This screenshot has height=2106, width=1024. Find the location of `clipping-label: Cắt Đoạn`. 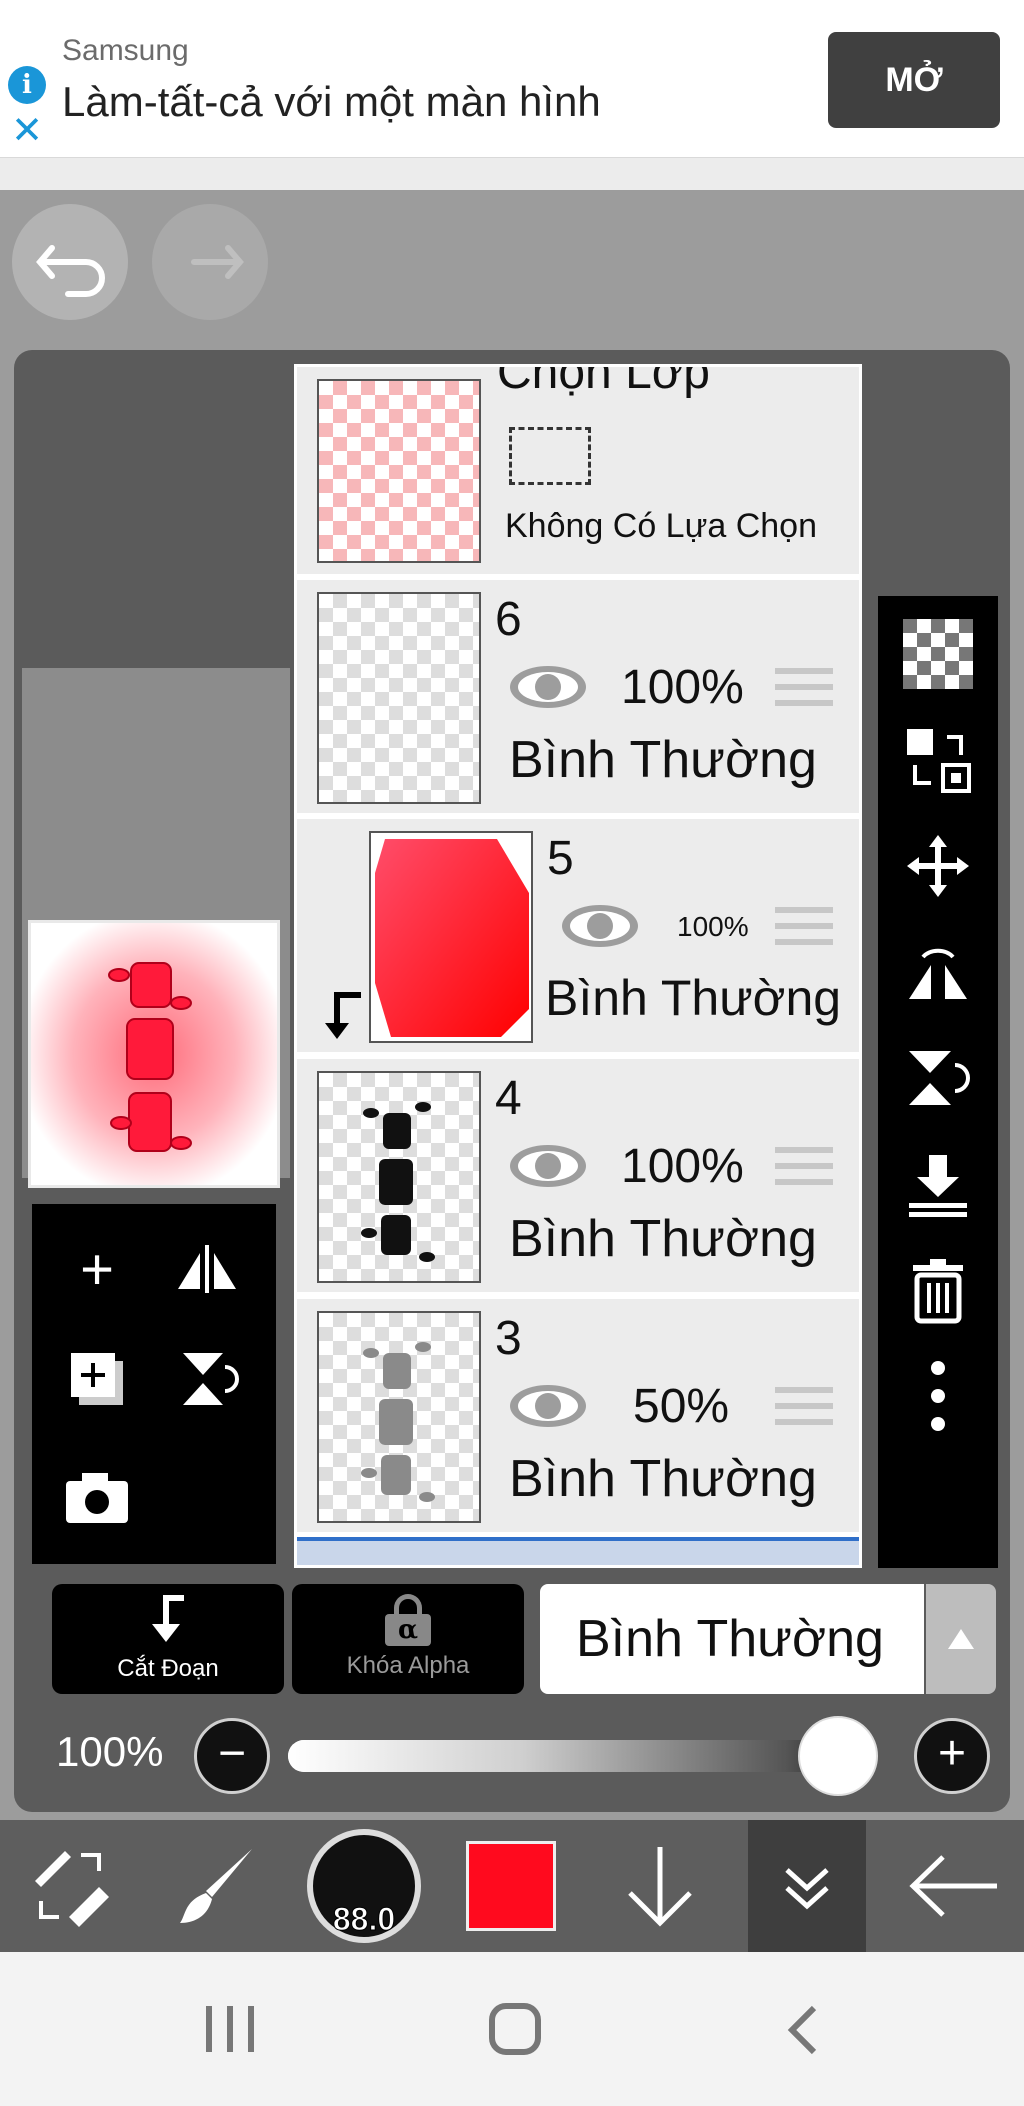

clipping-label: Cắt Đoạn is located at coordinates (168, 1668).